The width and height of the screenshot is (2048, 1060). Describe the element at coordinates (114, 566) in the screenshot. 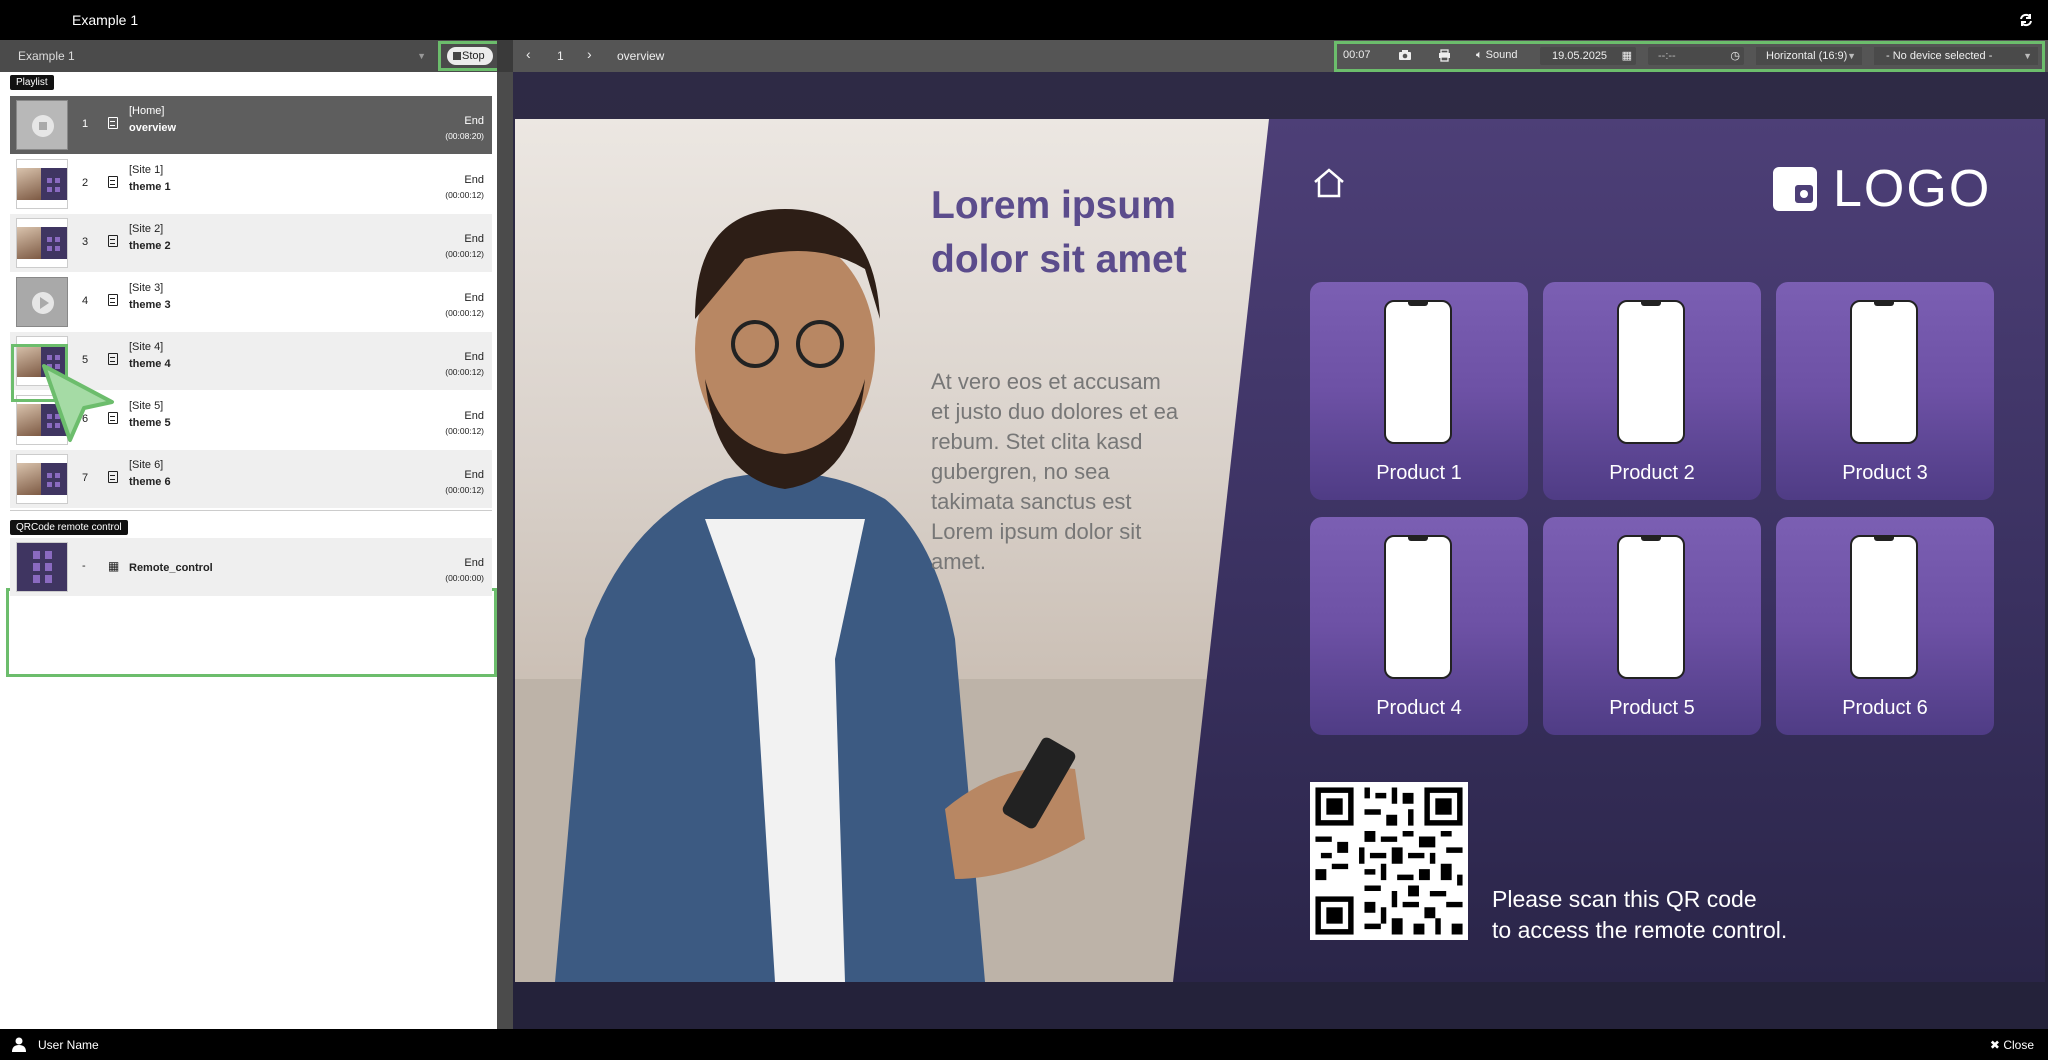

I see `qr-code-icon: ▦` at that location.